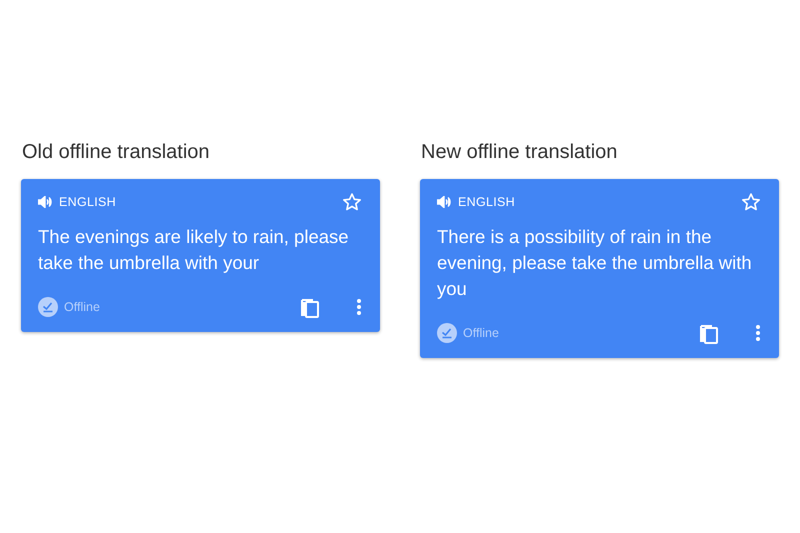 The width and height of the screenshot is (800, 533). What do you see at coordinates (519, 152) in the screenshot?
I see `section-heading: New offline translation` at bounding box center [519, 152].